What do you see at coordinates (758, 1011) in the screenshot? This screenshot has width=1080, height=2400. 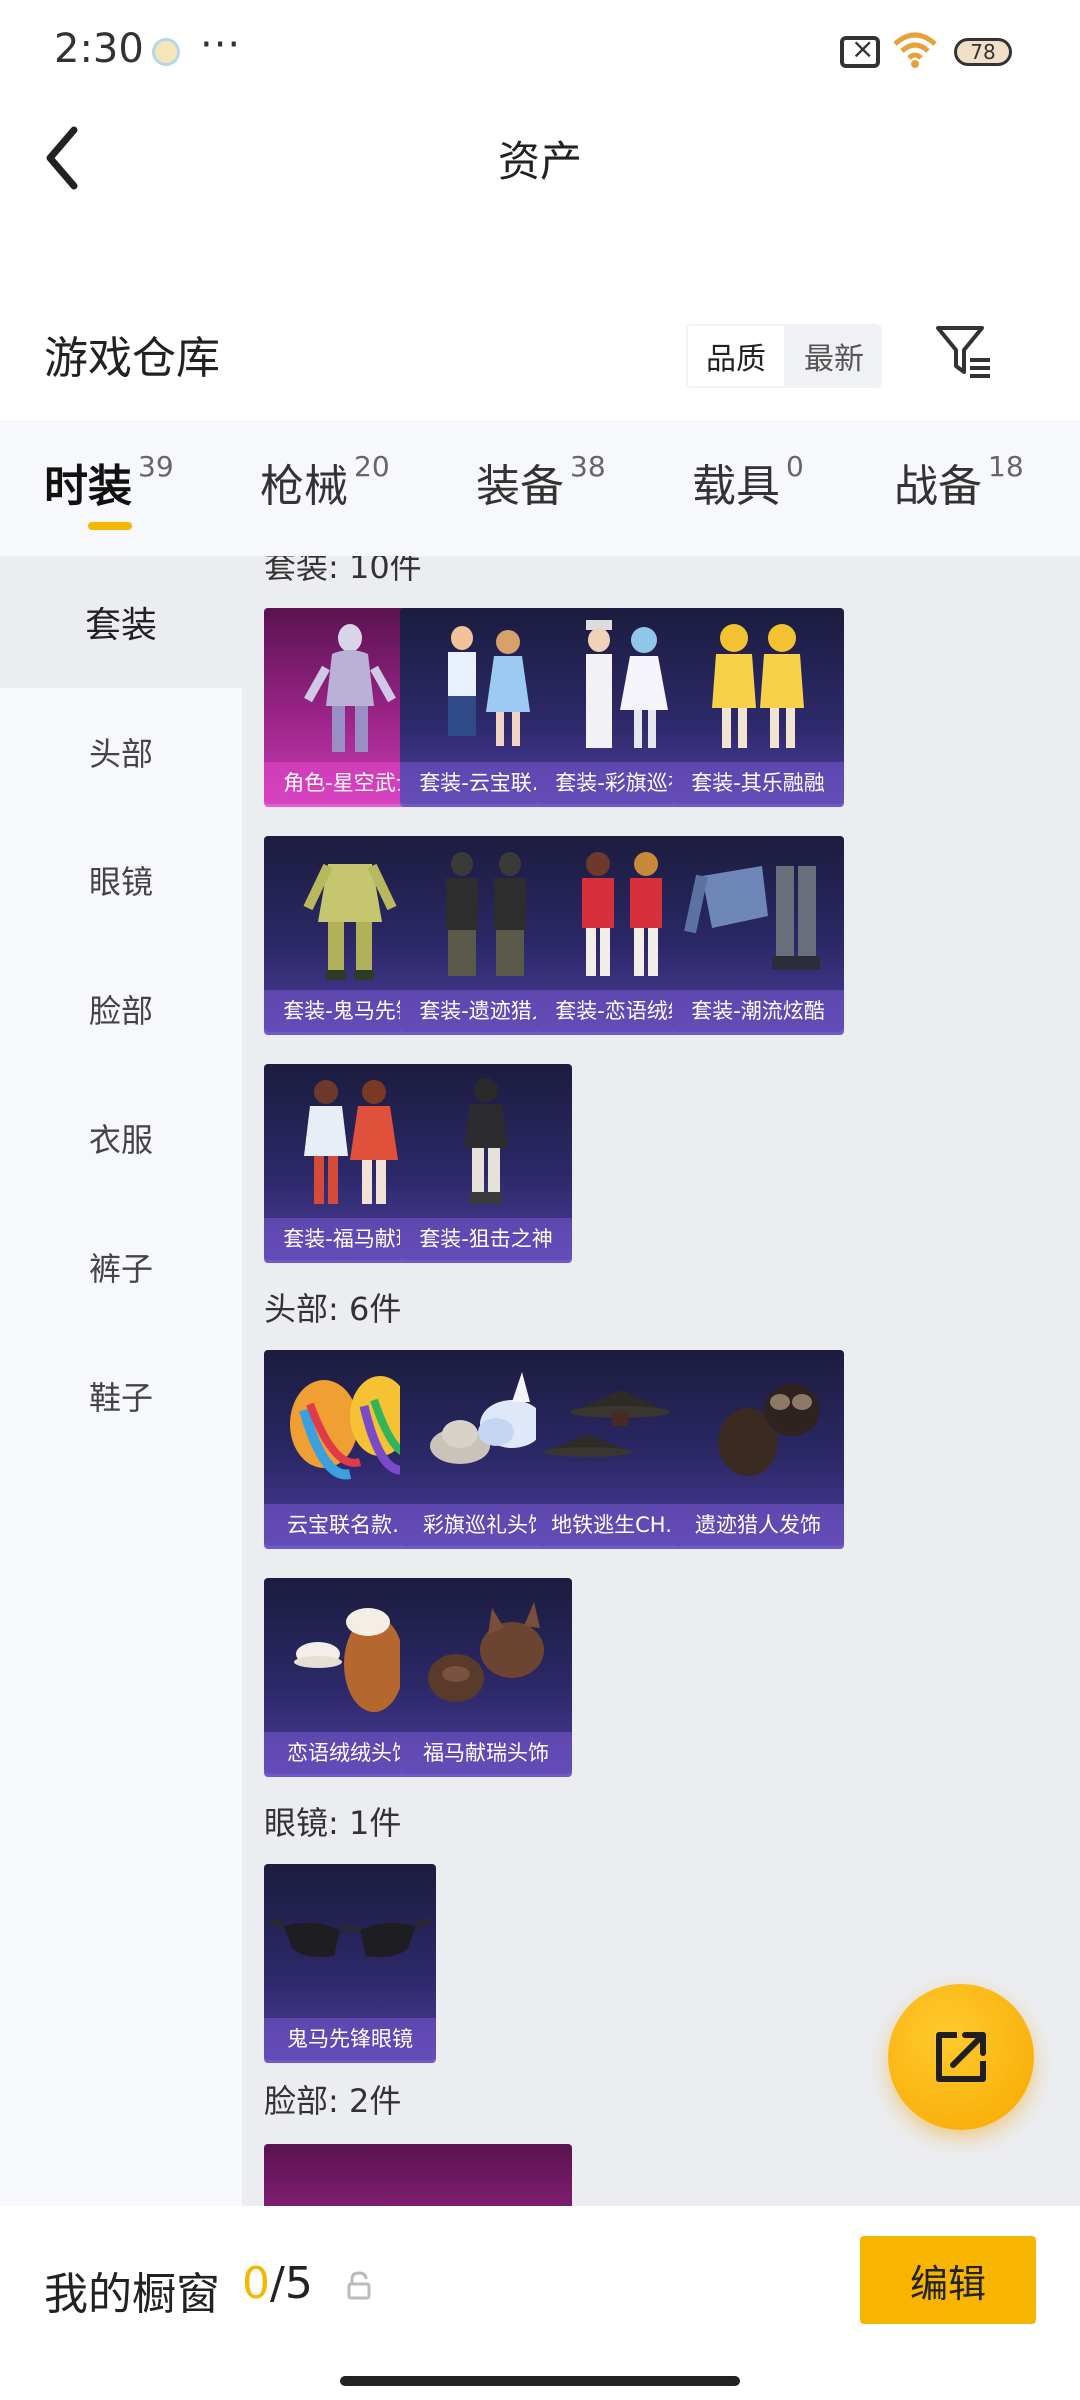 I see `item-label: 套装-潮流炫酷` at bounding box center [758, 1011].